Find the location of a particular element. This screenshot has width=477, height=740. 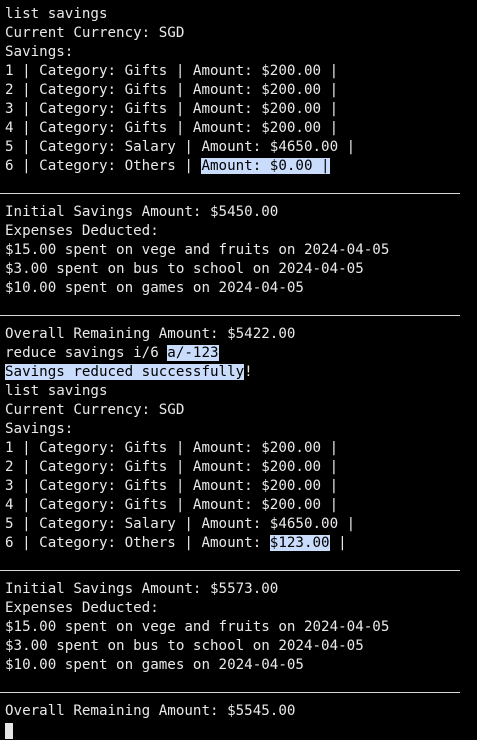

text-cursor is located at coordinates (9, 731).